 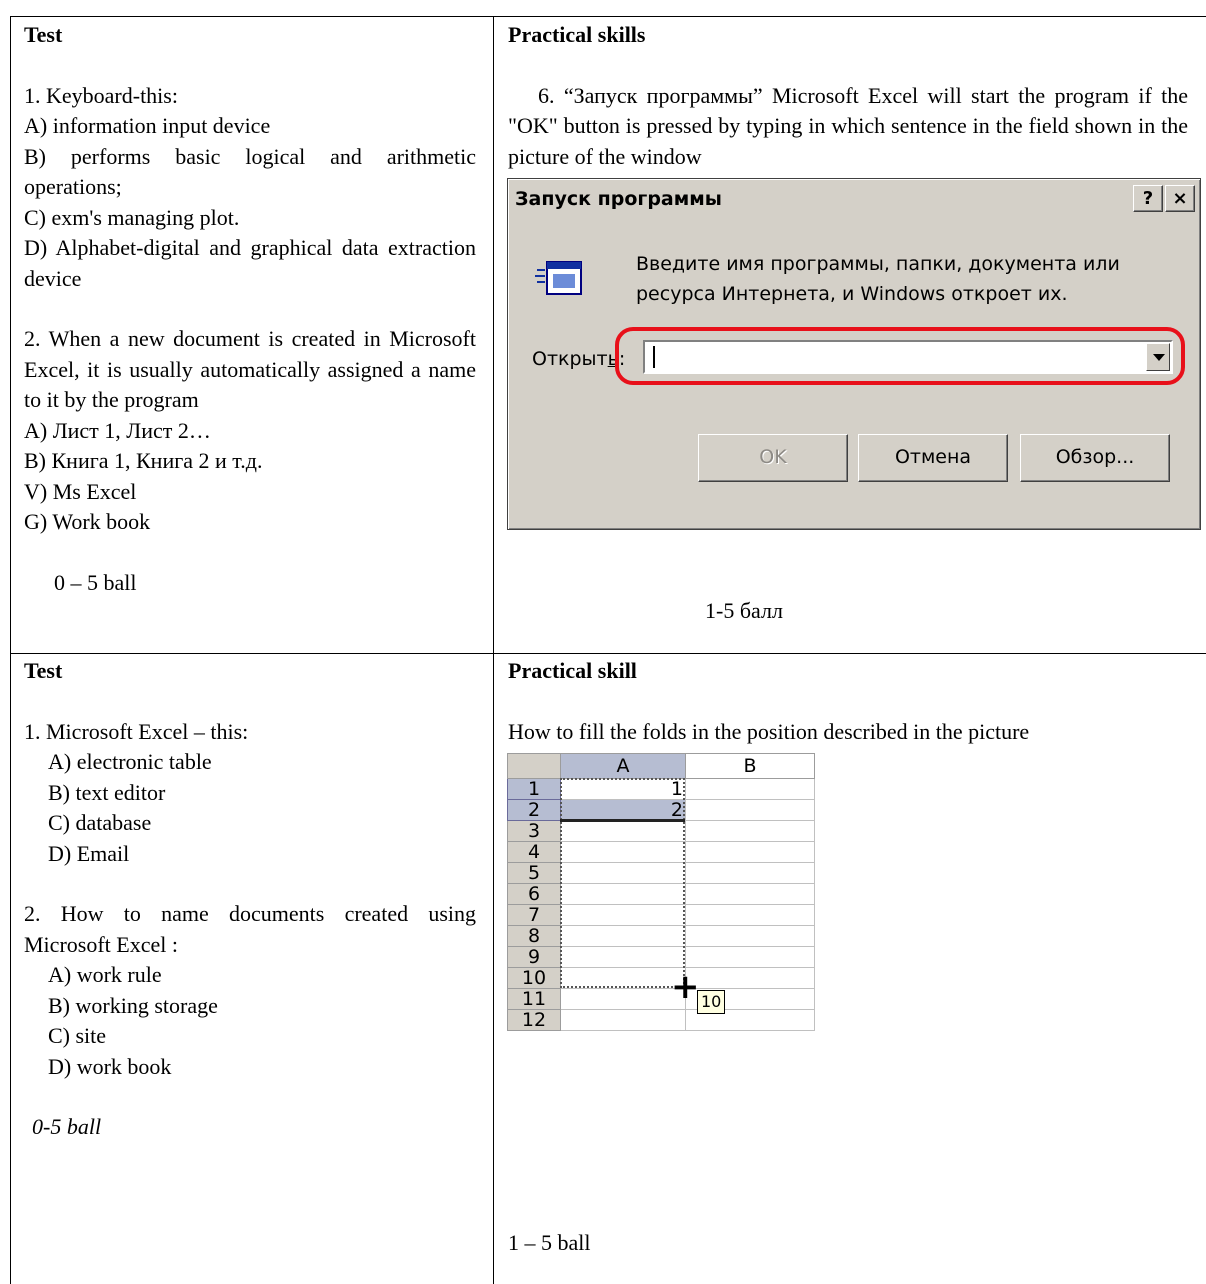 What do you see at coordinates (750, 936) in the screenshot?
I see `cell-b8` at bounding box center [750, 936].